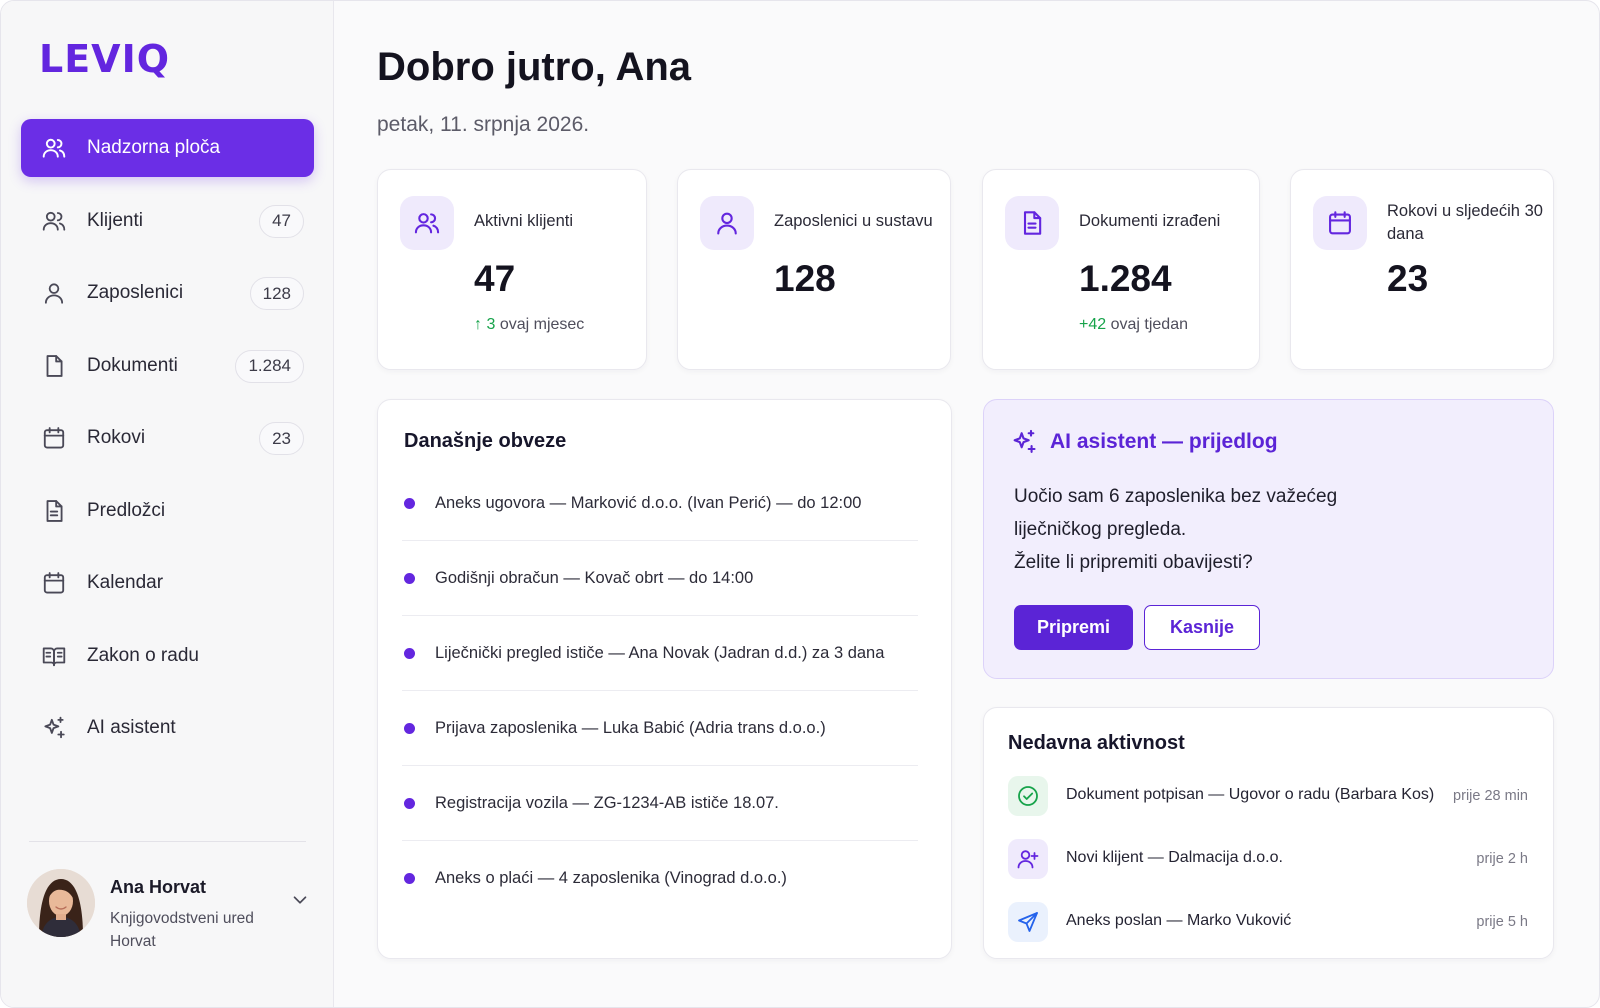 The image size is (1600, 1008). Describe the element at coordinates (542, 324) in the screenshot. I see `delta-text: ovaj mjesec` at that location.